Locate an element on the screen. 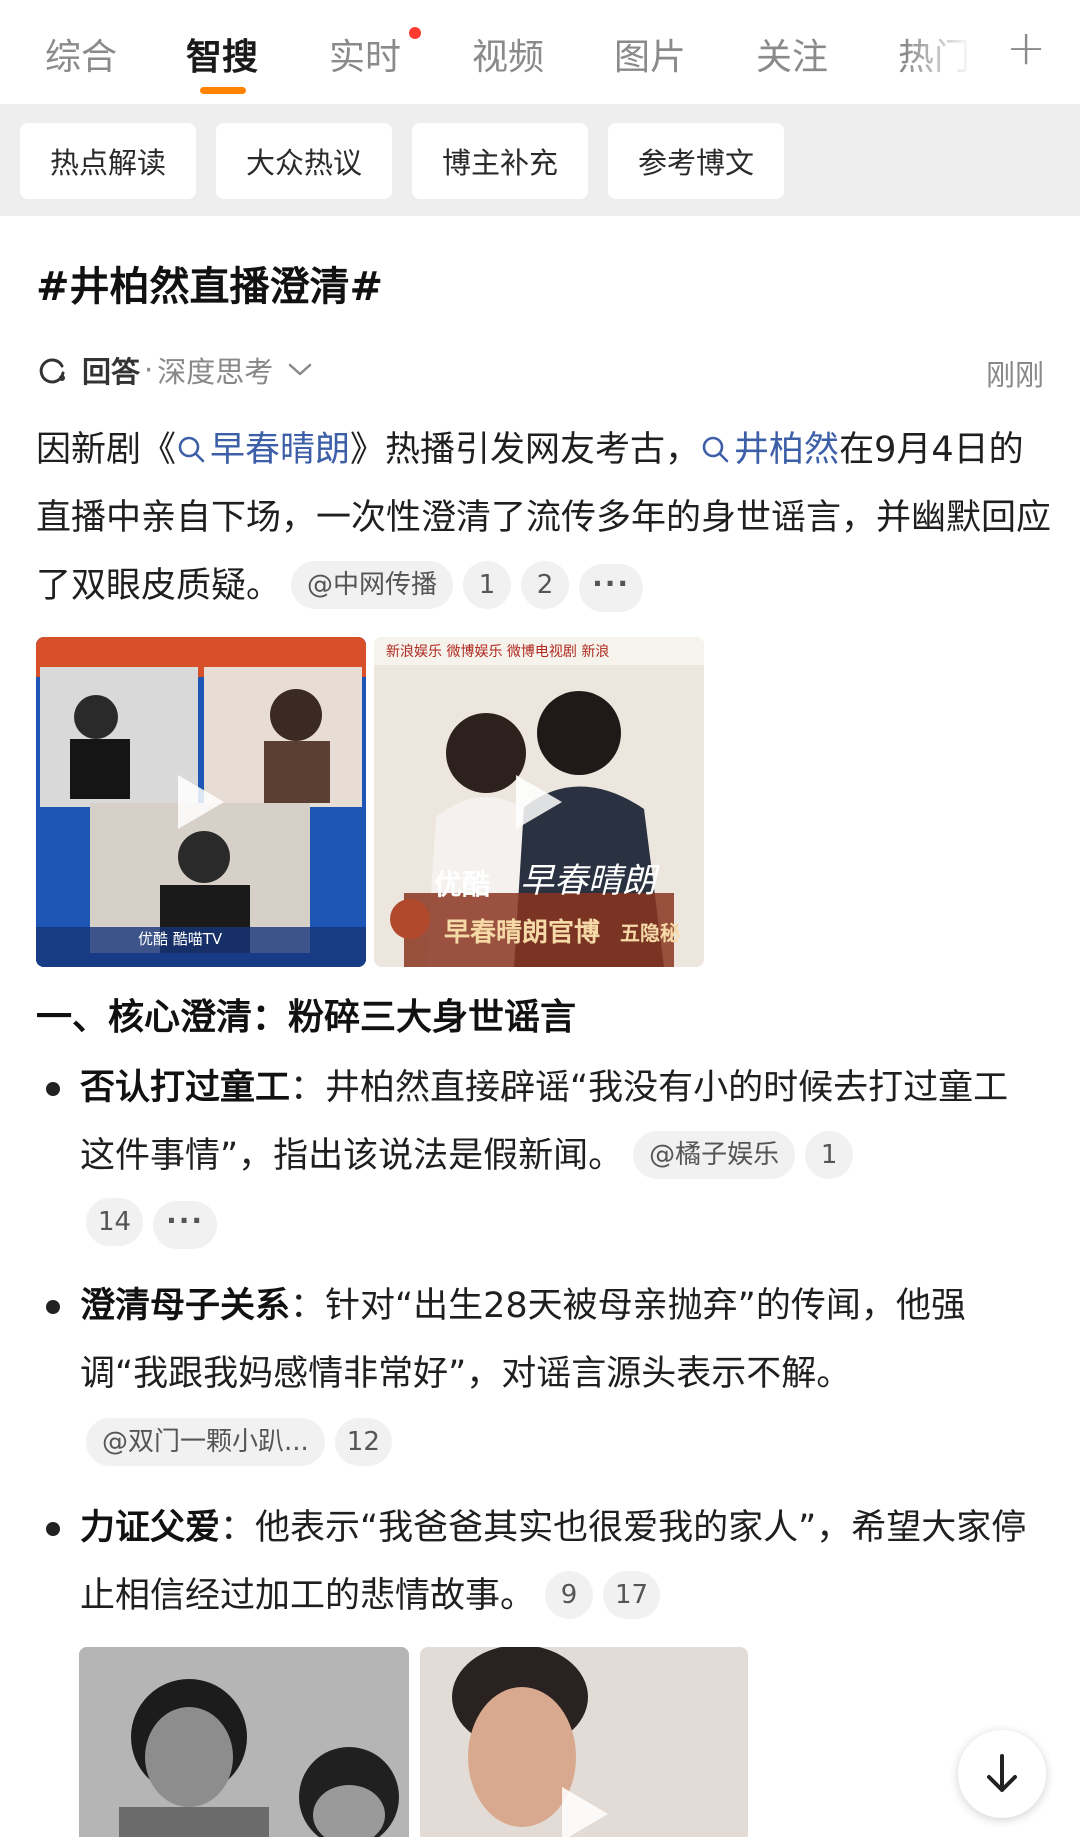 This screenshot has height=1837, width=1080. tab-smart-search: 智搜 is located at coordinates (222, 54).